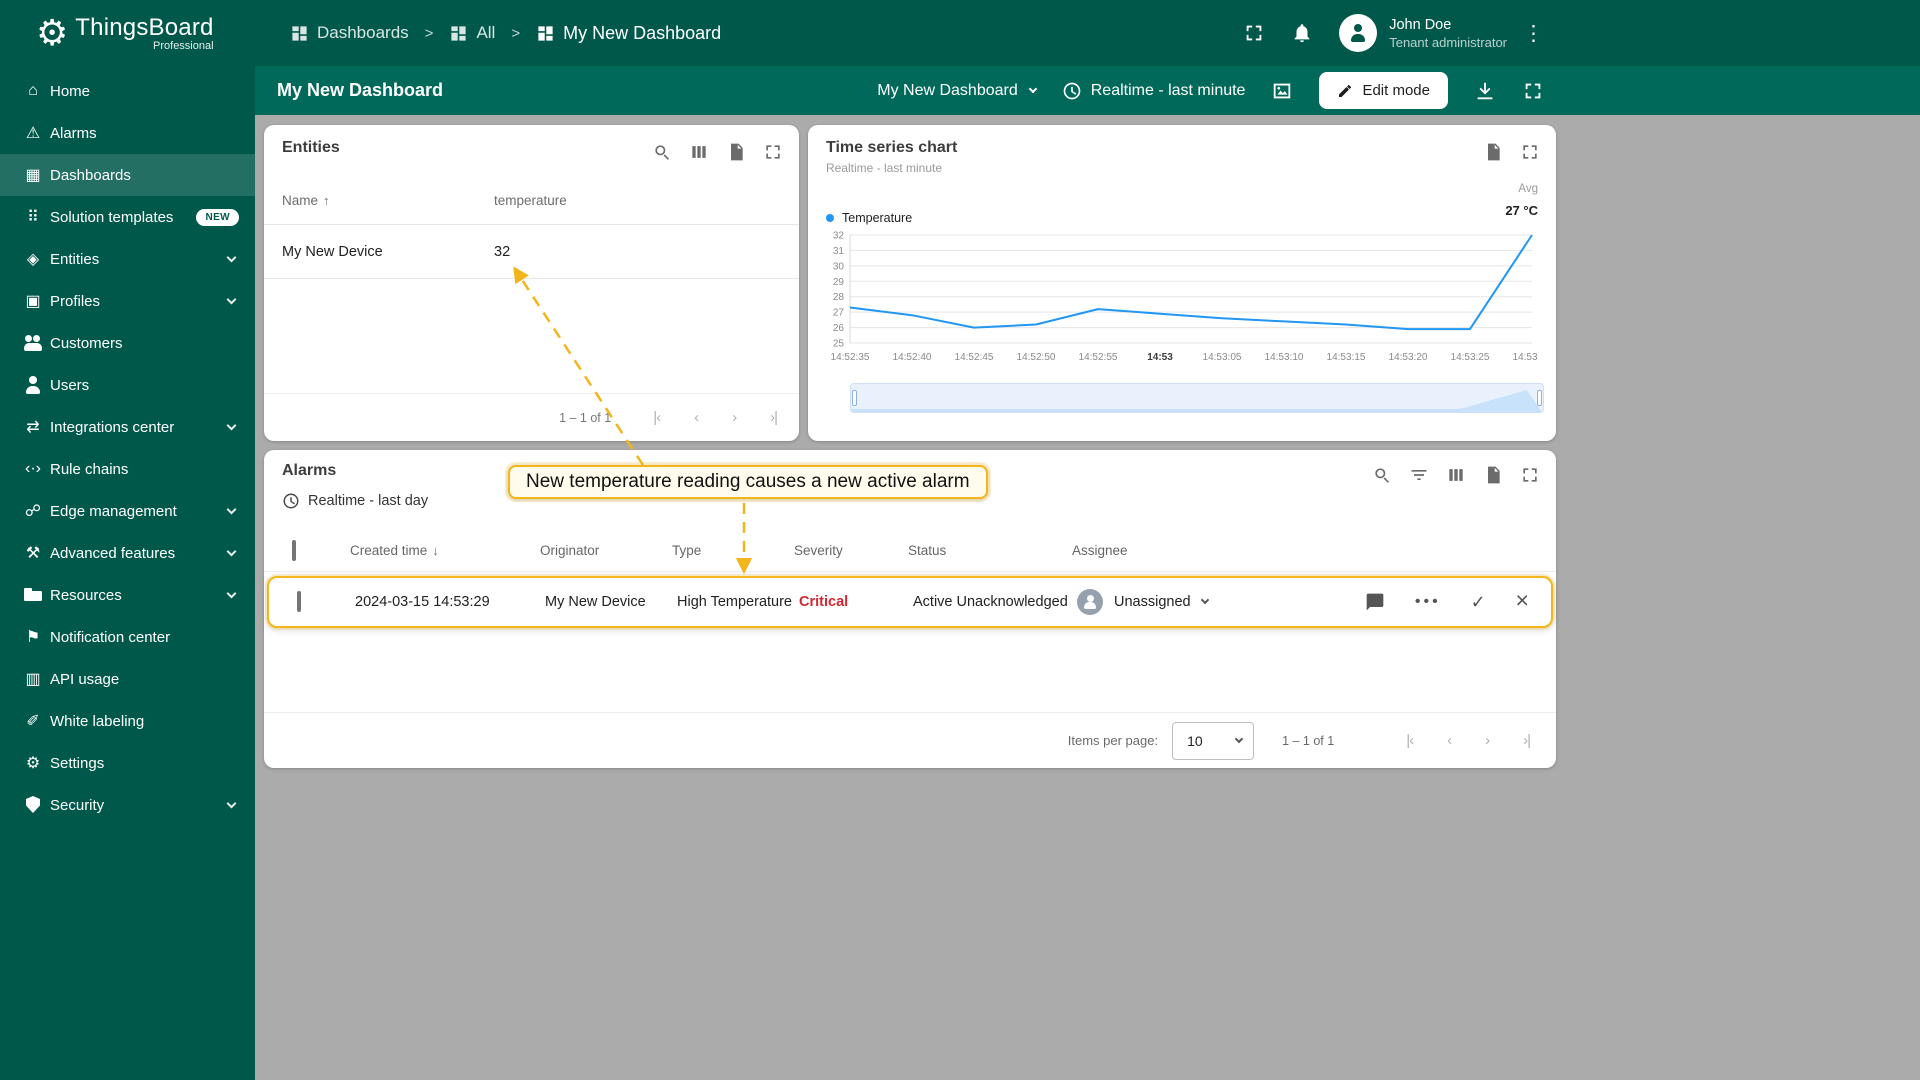 This screenshot has height=1080, width=1920. What do you see at coordinates (472, 33) in the screenshot?
I see `breadcrumb-item-2: All` at bounding box center [472, 33].